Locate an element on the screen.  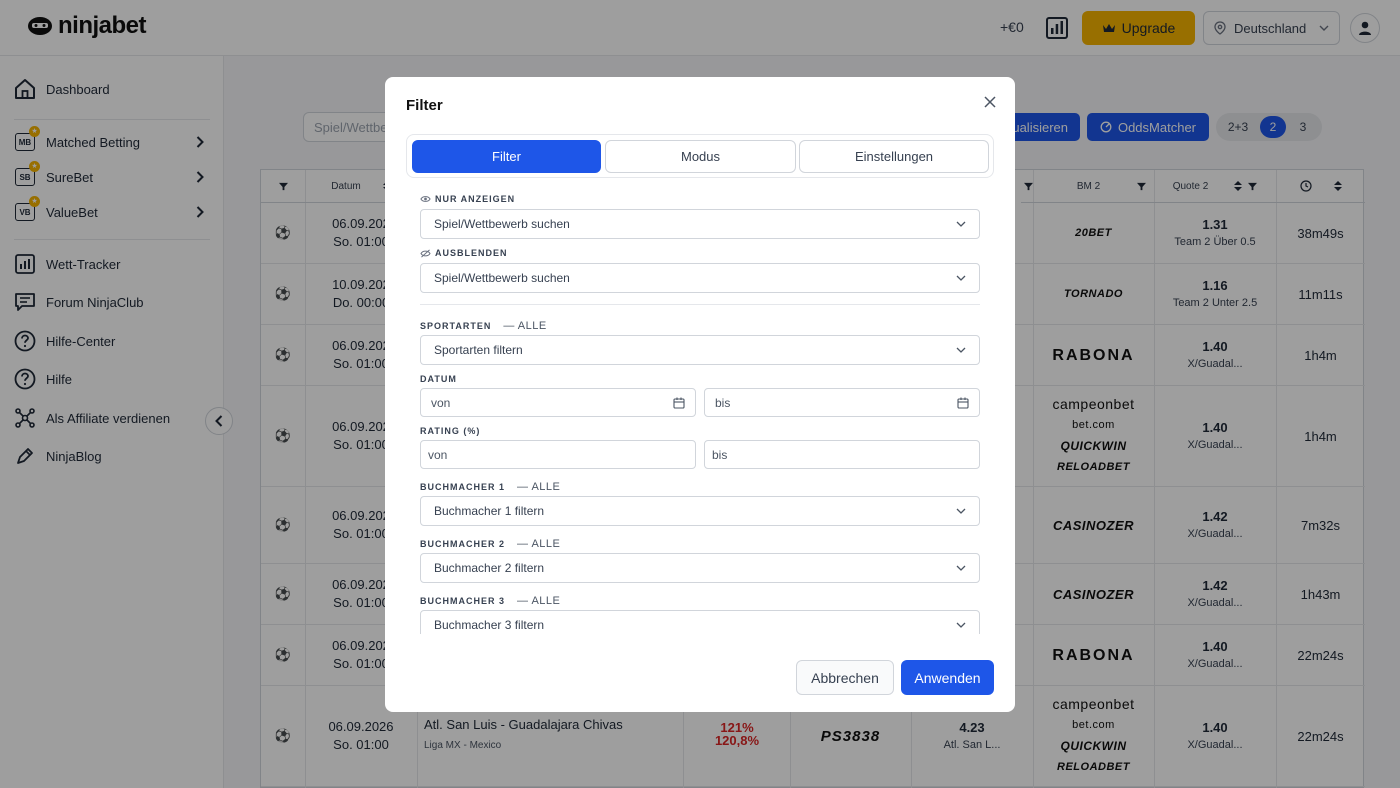
close-icon is located at coordinates (990, 102).